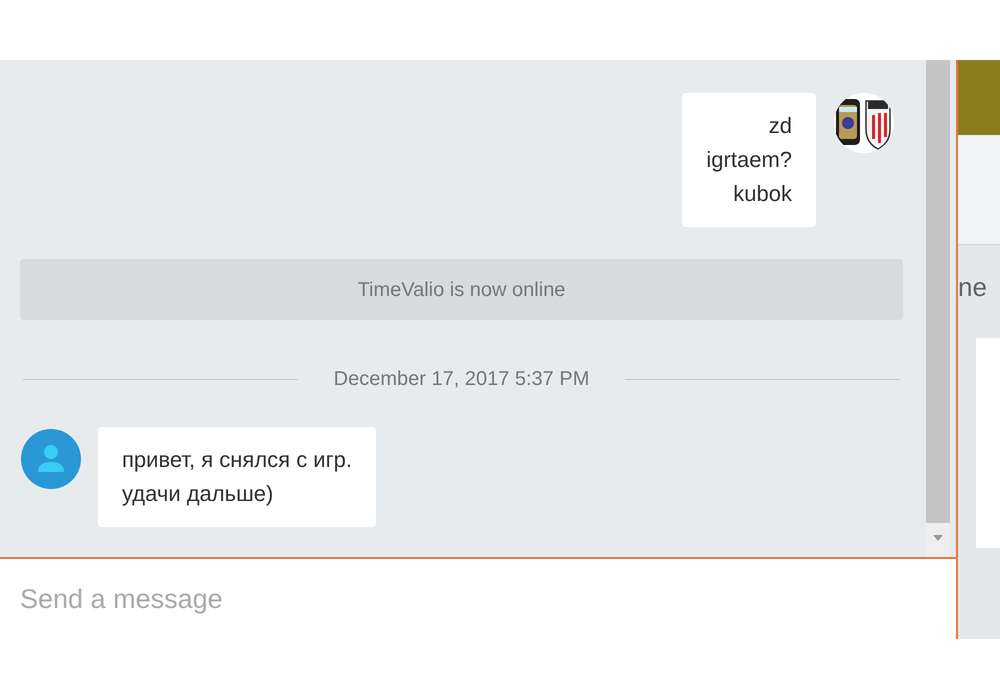  Describe the element at coordinates (237, 460) in the screenshot. I see `message-text: привет, я снялся с игр.` at that location.